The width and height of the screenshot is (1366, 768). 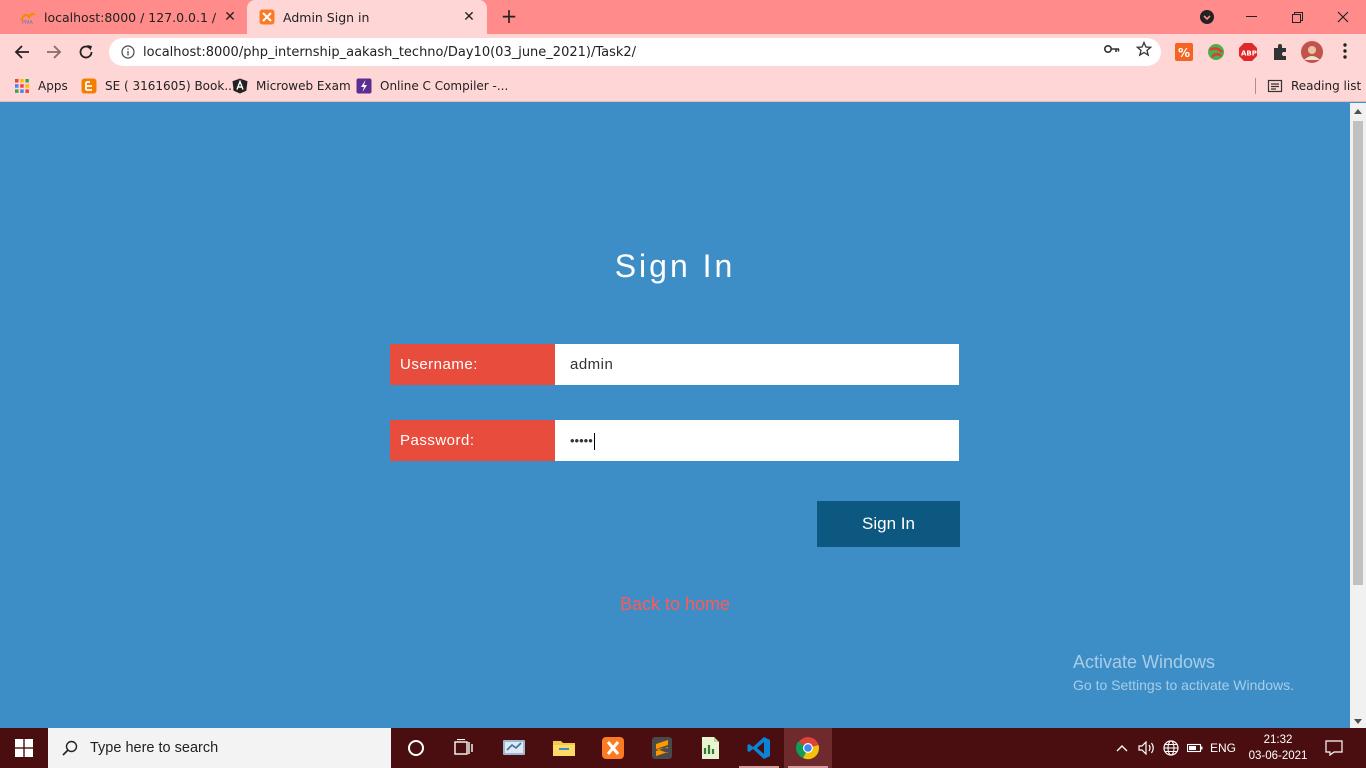 What do you see at coordinates (757, 364) in the screenshot?
I see `username-input: admin` at bounding box center [757, 364].